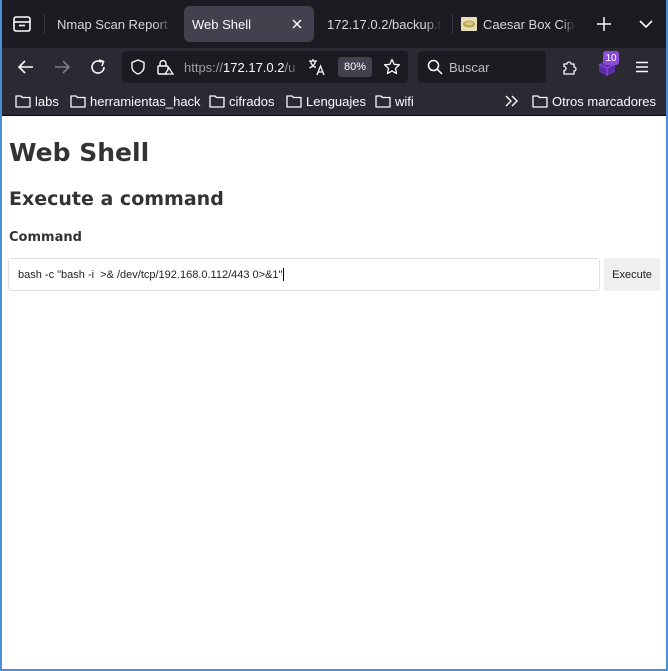  I want to click on tab-caesar-box: Caesar Box Ciph, so click(517, 24).